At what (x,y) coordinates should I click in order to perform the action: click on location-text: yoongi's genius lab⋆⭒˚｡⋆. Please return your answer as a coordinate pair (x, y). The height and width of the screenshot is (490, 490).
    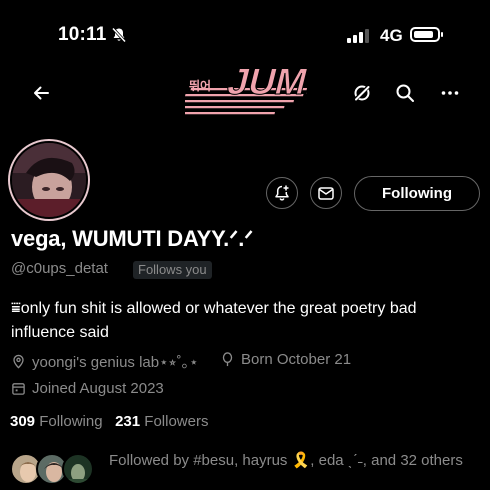
    Looking at the image, I should click on (115, 362).